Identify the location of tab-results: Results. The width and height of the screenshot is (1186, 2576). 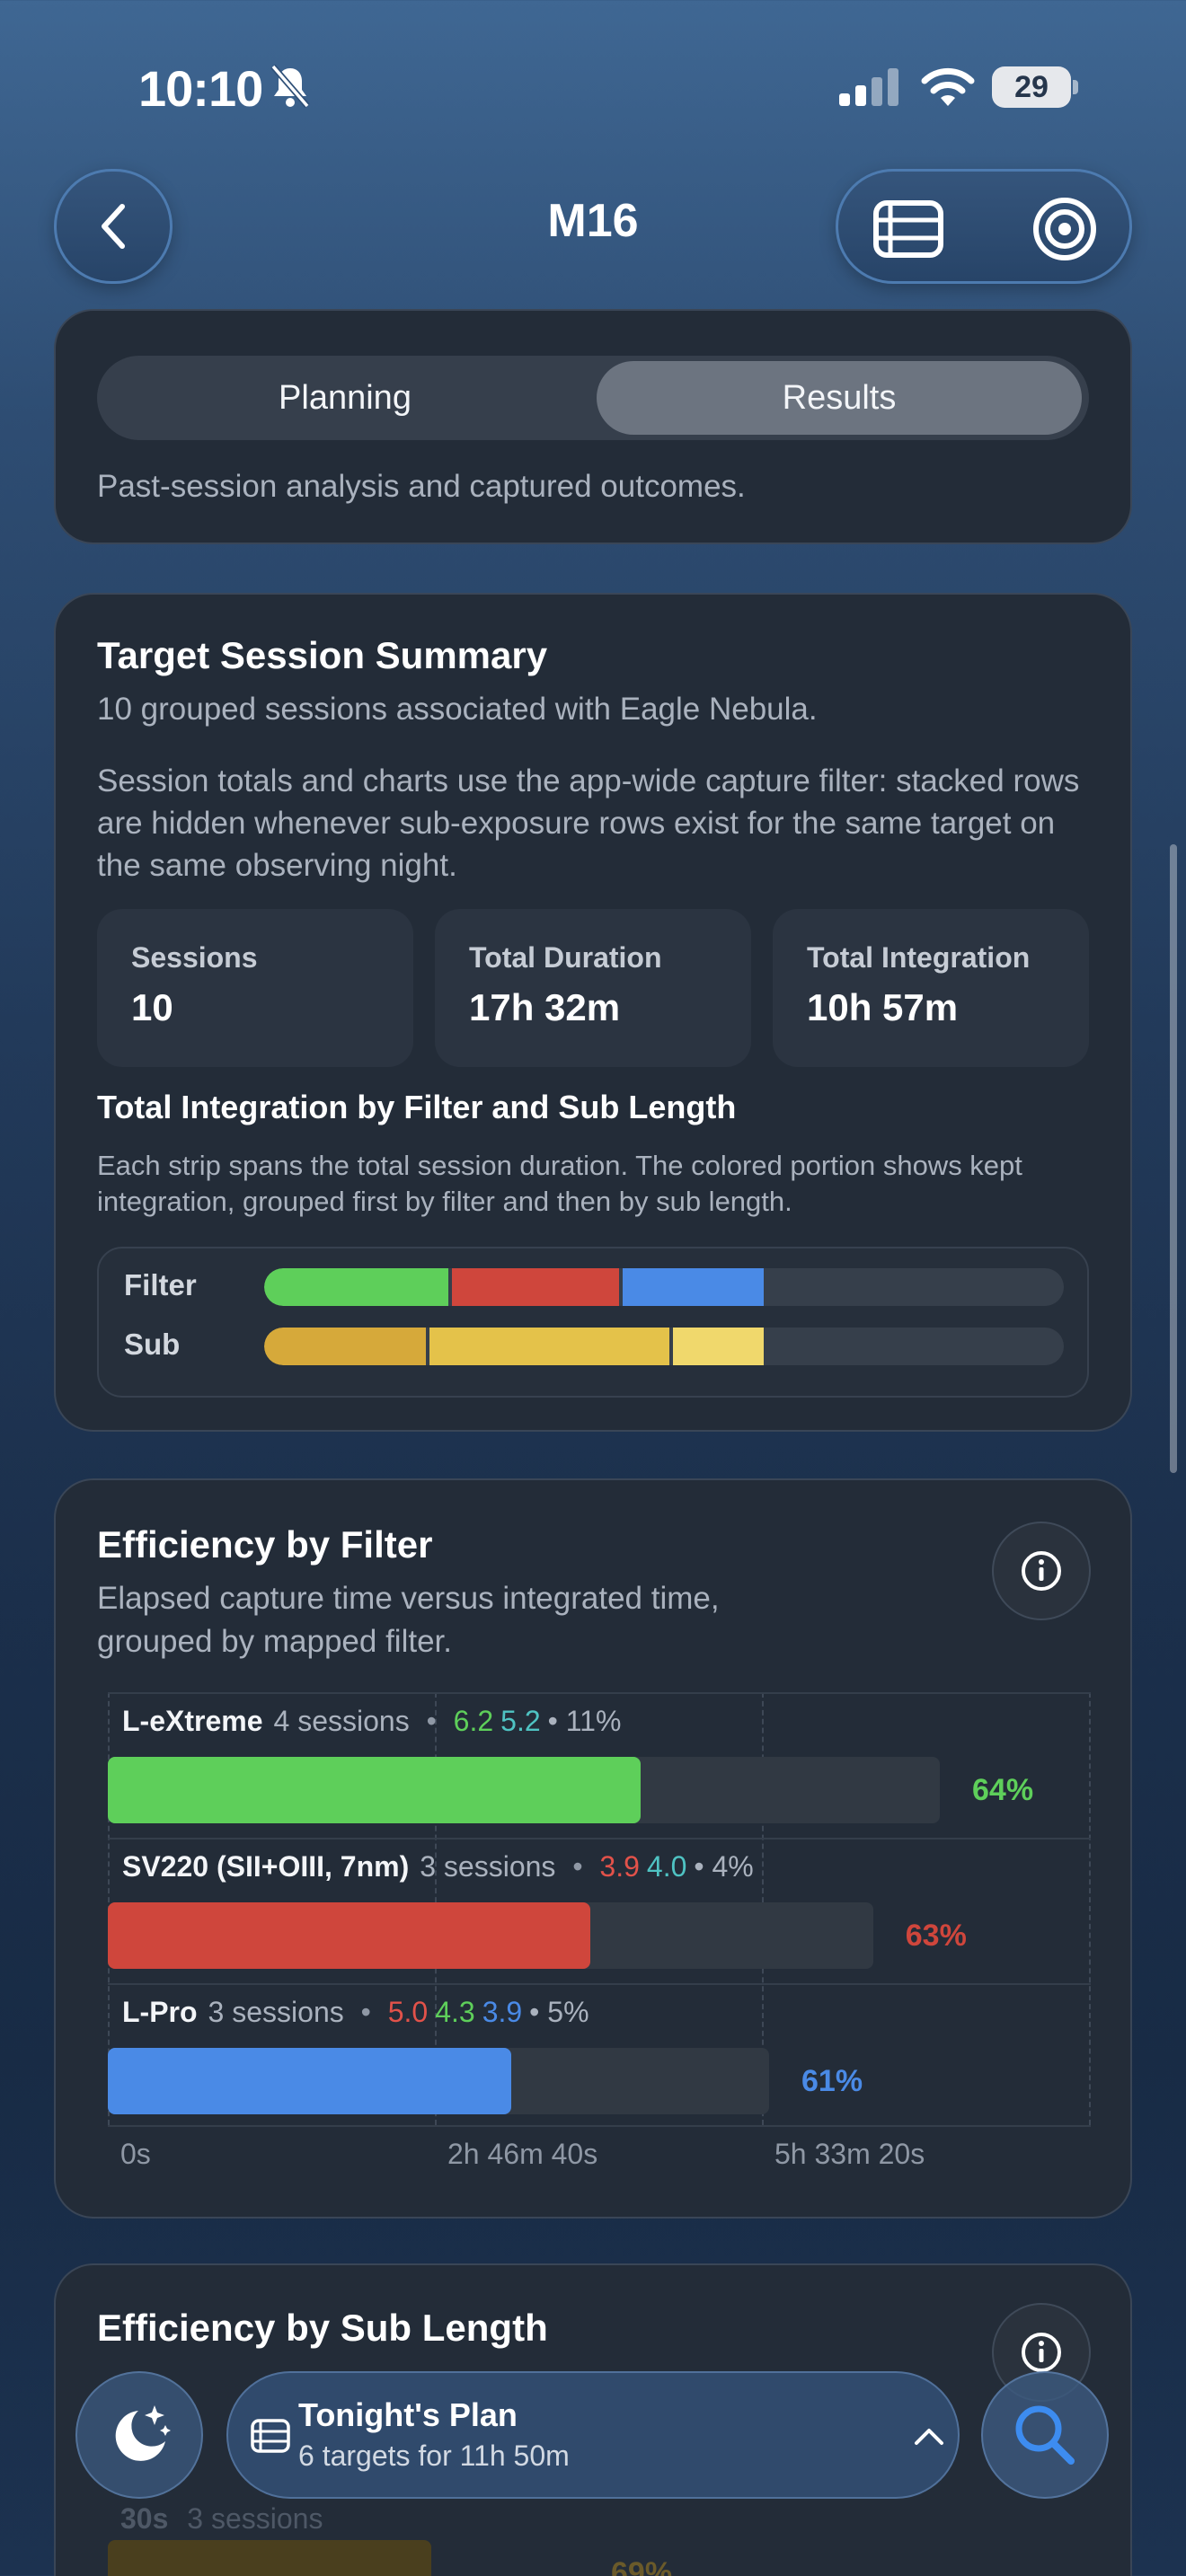
(839, 398).